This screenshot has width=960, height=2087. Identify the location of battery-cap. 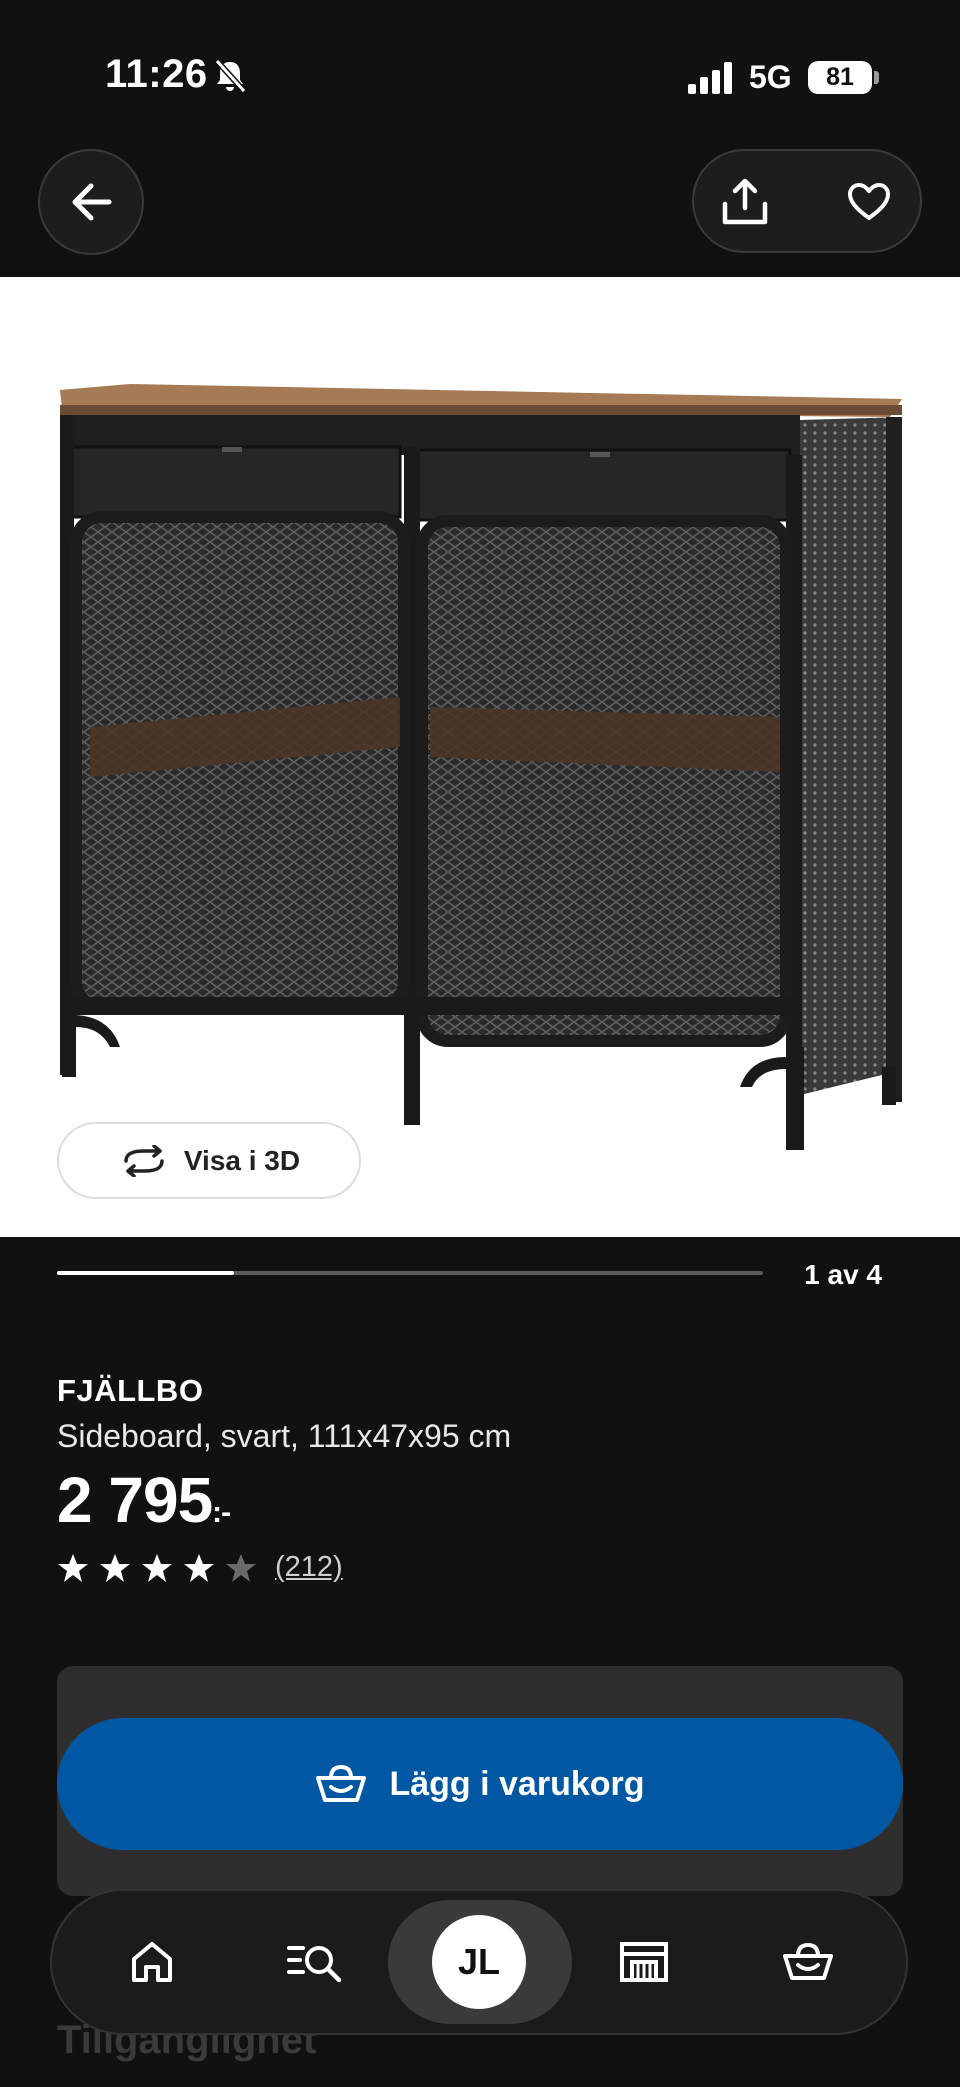
(876, 77).